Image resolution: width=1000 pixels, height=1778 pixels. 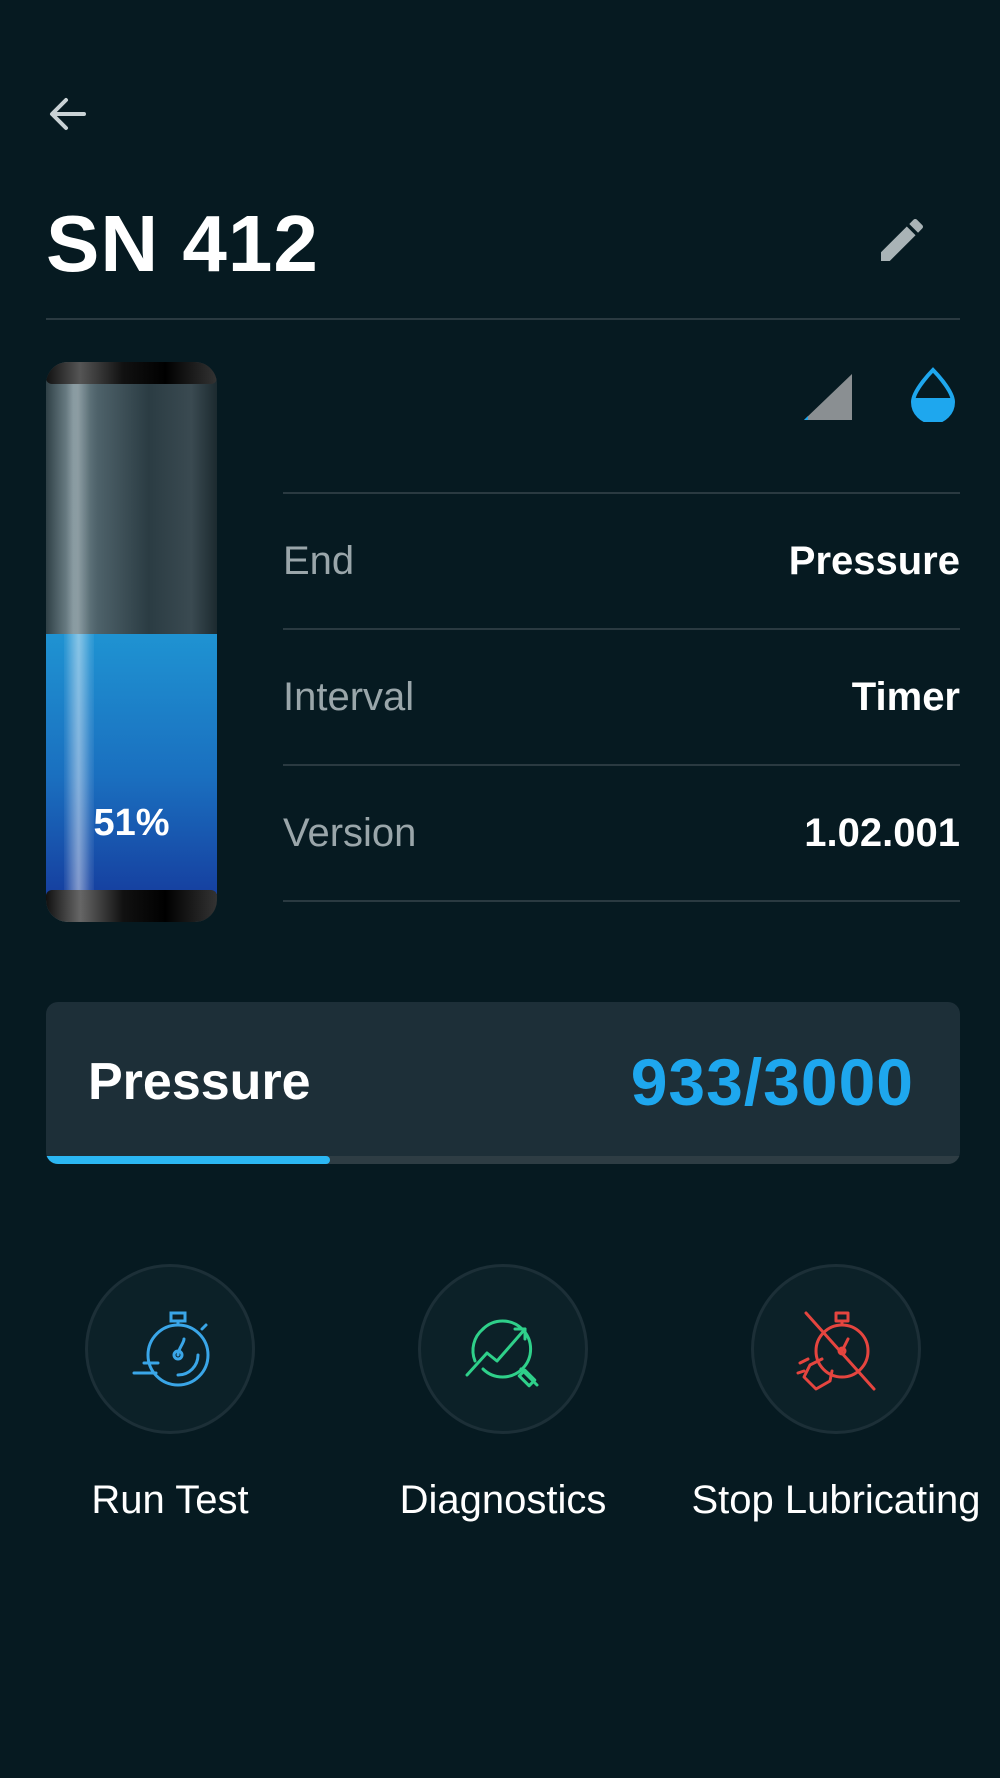 I want to click on header-divider, so click(x=503, y=319).